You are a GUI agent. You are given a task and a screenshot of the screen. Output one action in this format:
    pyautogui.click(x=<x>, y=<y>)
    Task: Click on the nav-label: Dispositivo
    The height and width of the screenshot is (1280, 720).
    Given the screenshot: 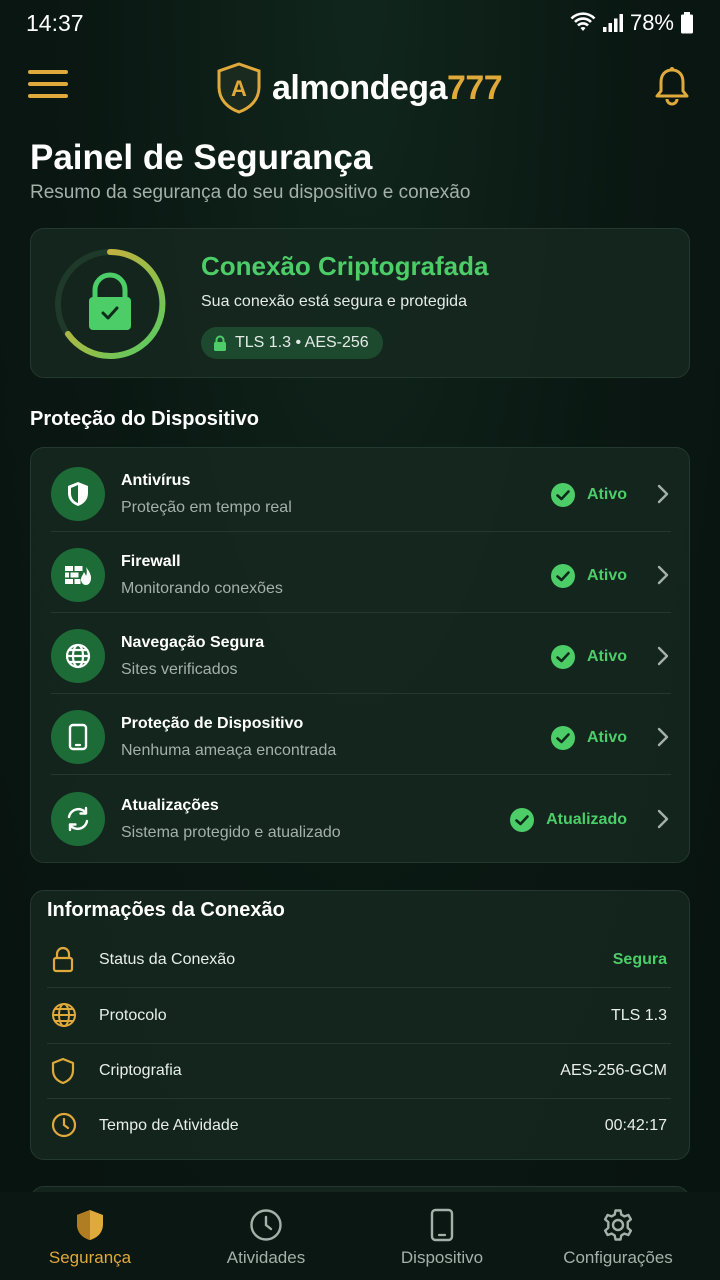 What is the action you would take?
    pyautogui.click(x=442, y=1257)
    